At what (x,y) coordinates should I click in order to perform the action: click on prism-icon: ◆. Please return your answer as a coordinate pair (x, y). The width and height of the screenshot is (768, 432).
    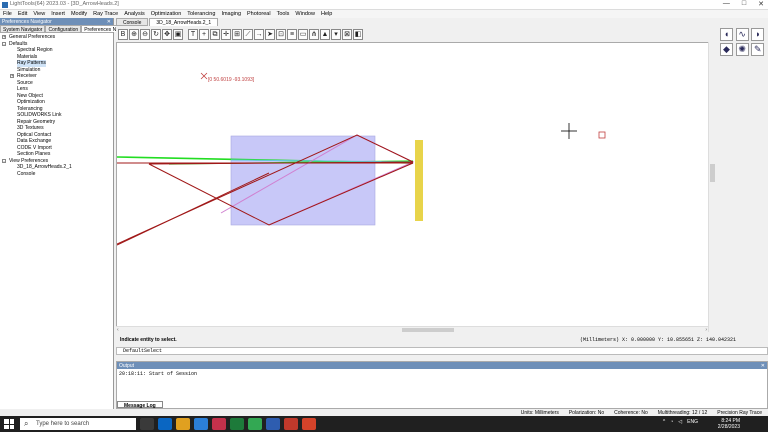
    Looking at the image, I should click on (726, 49).